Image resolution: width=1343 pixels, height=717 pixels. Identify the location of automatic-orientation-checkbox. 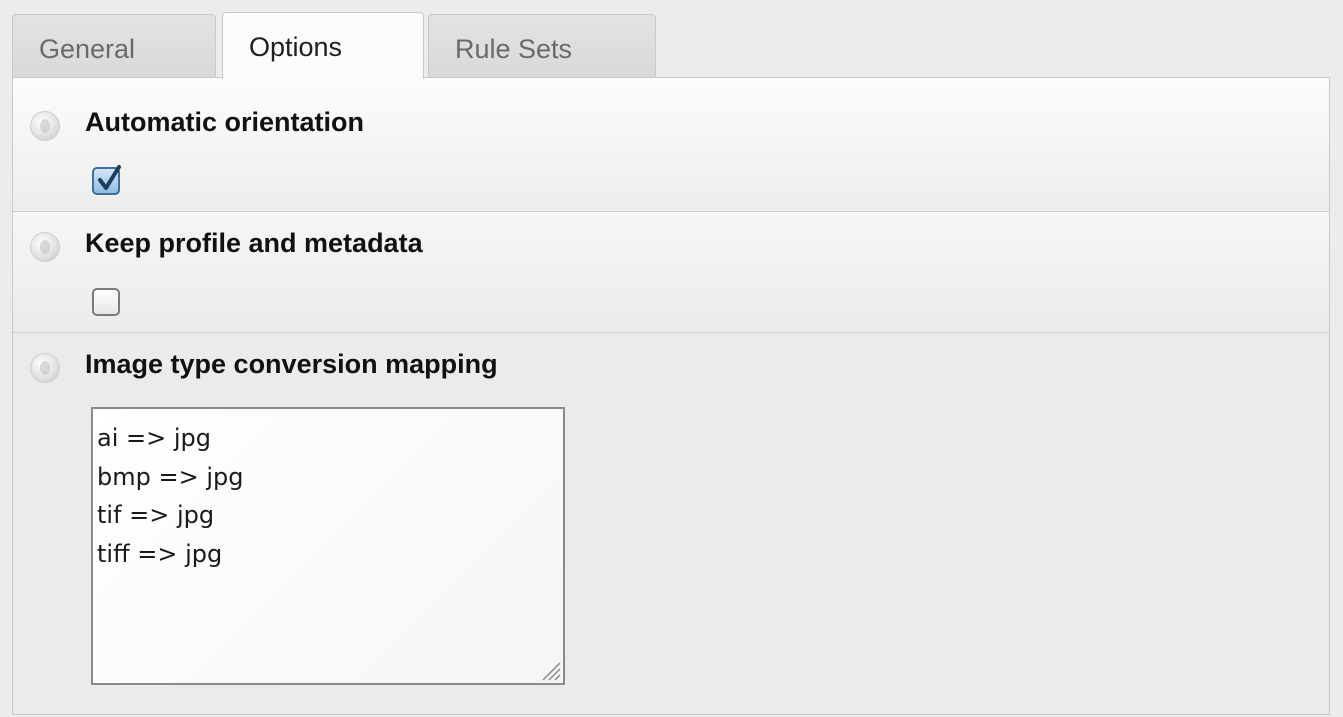
(106, 180).